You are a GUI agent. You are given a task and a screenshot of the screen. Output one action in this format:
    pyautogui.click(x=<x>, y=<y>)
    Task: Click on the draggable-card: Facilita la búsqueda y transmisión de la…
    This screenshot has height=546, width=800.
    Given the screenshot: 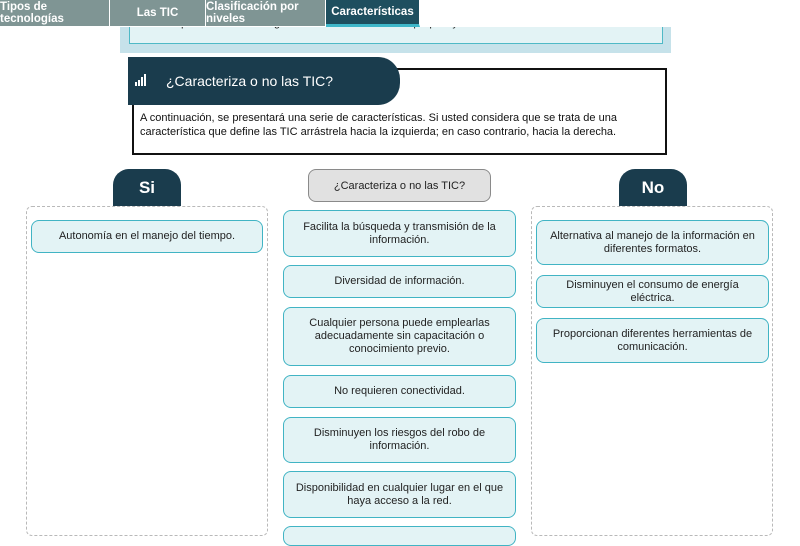 What is the action you would take?
    pyautogui.click(x=399, y=233)
    